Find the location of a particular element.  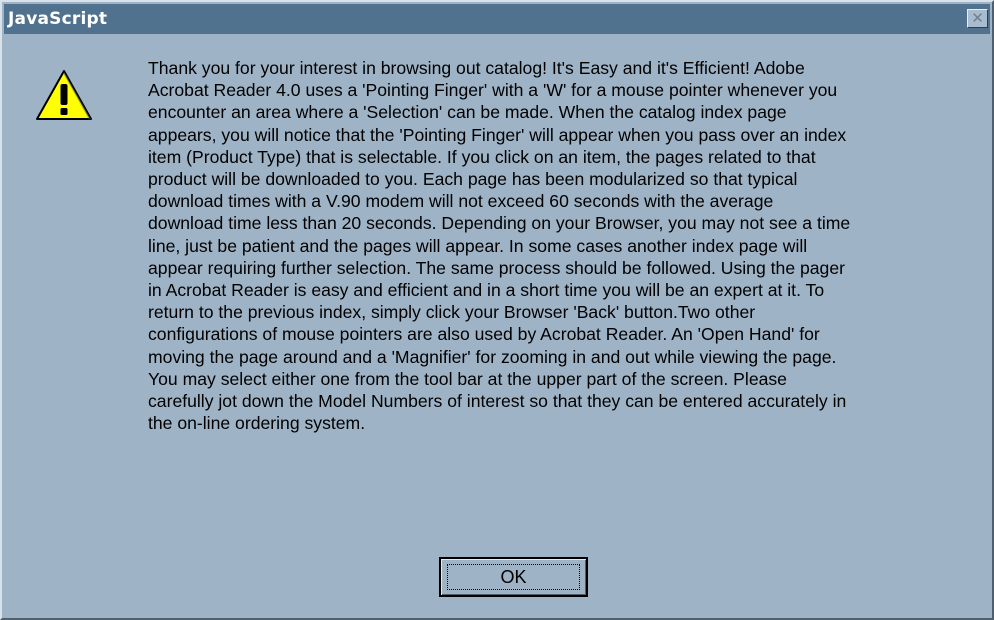

close-button: ✕ is located at coordinates (977, 18).